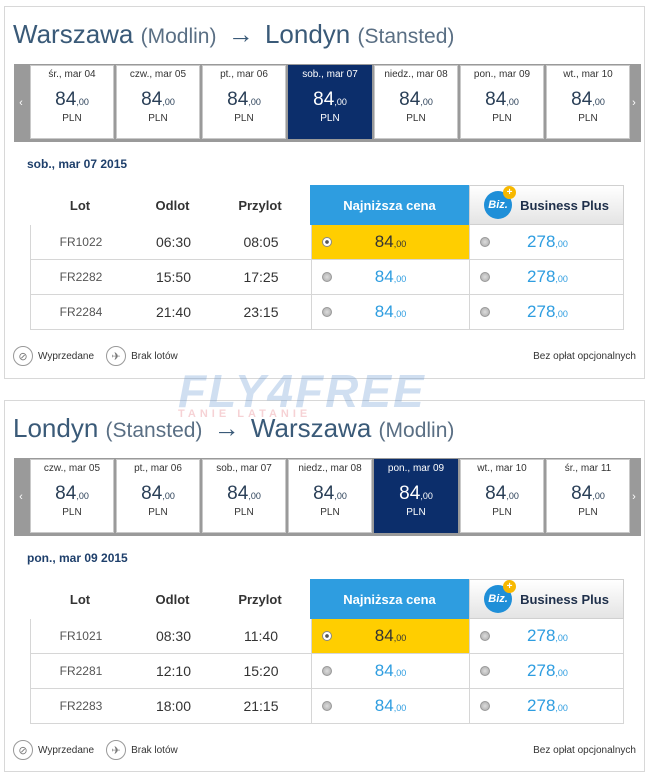 The width and height of the screenshot is (650, 777). I want to click on departure-time: 18:00, so click(173, 706).